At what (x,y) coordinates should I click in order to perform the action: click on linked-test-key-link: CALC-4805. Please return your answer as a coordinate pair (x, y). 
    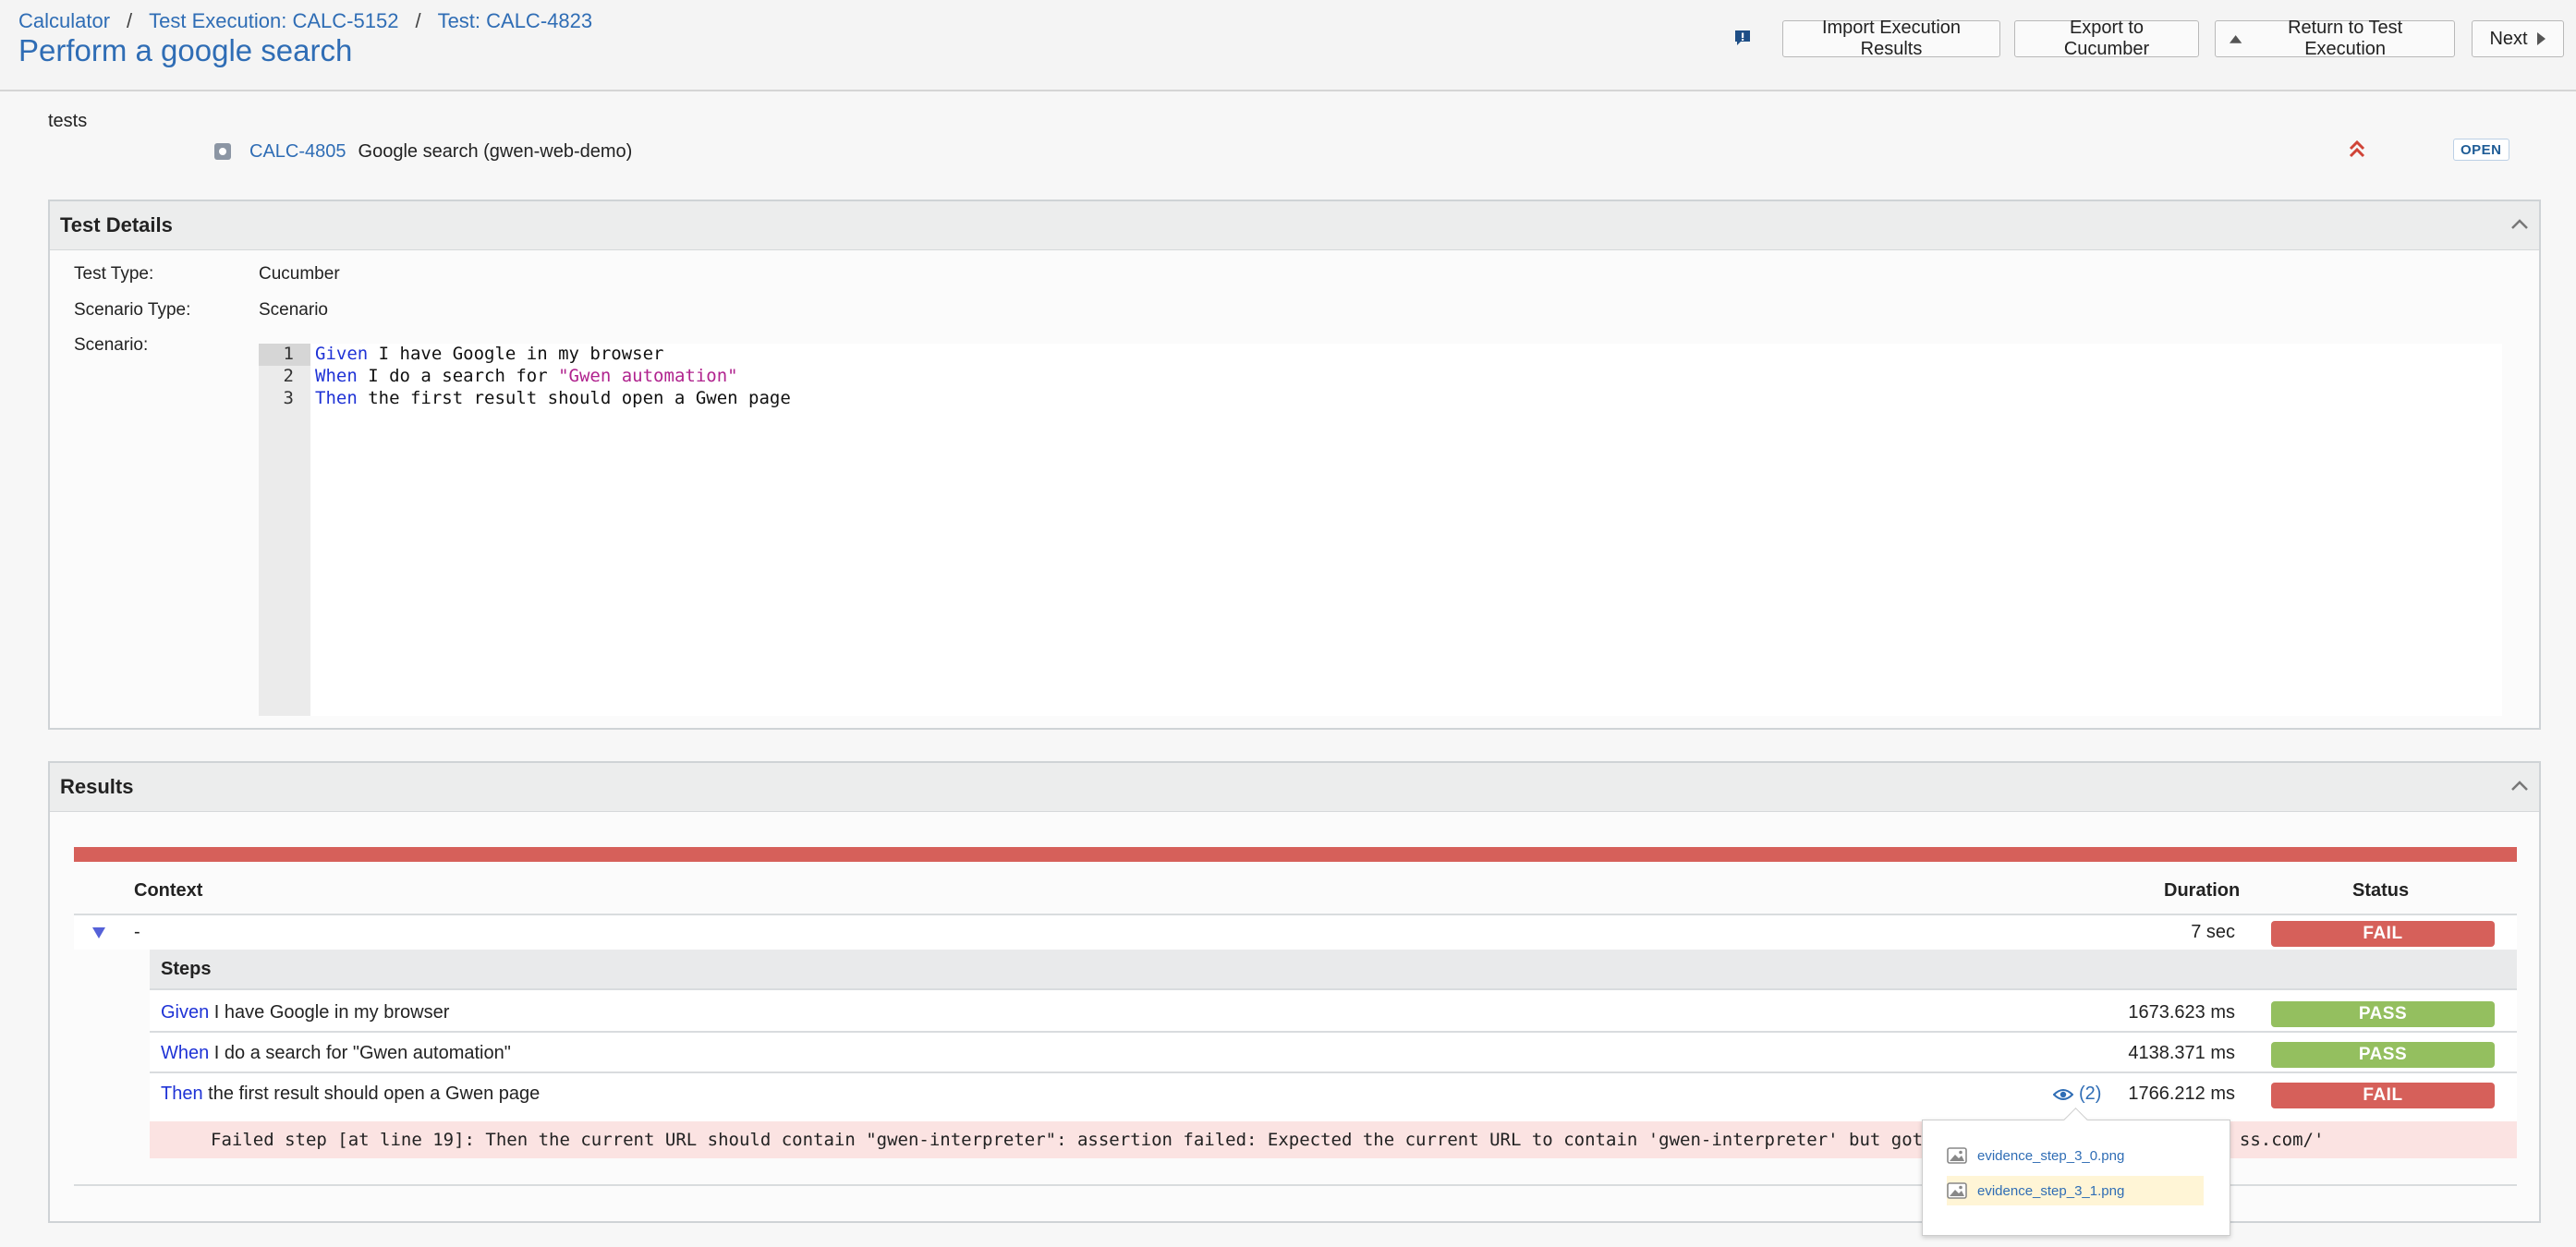
    Looking at the image, I should click on (297, 152).